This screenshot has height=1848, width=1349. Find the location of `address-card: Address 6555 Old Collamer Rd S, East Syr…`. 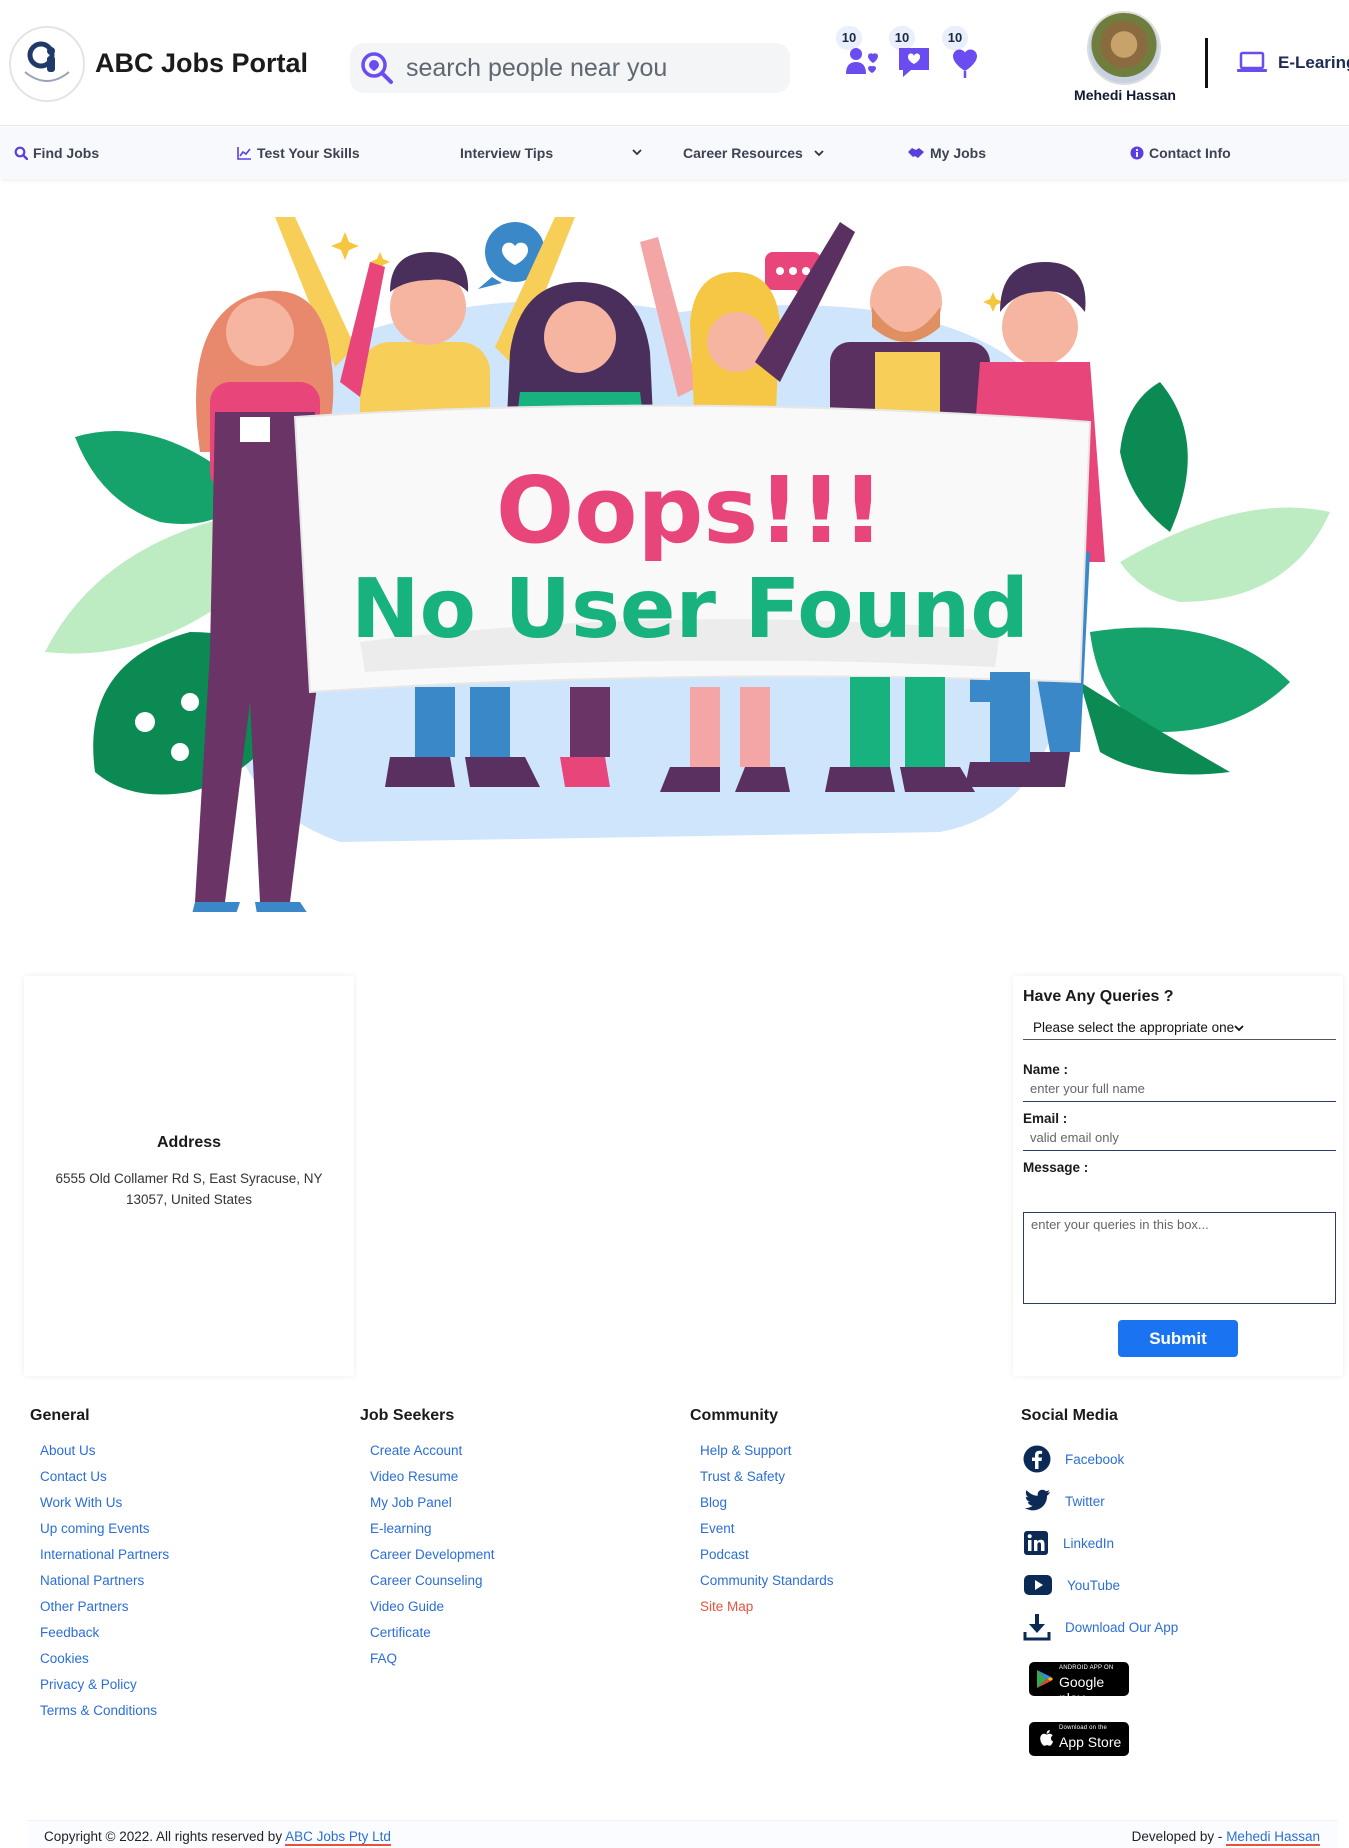

address-card: Address 6555 Old Collamer Rd S, East Syr… is located at coordinates (189, 1176).